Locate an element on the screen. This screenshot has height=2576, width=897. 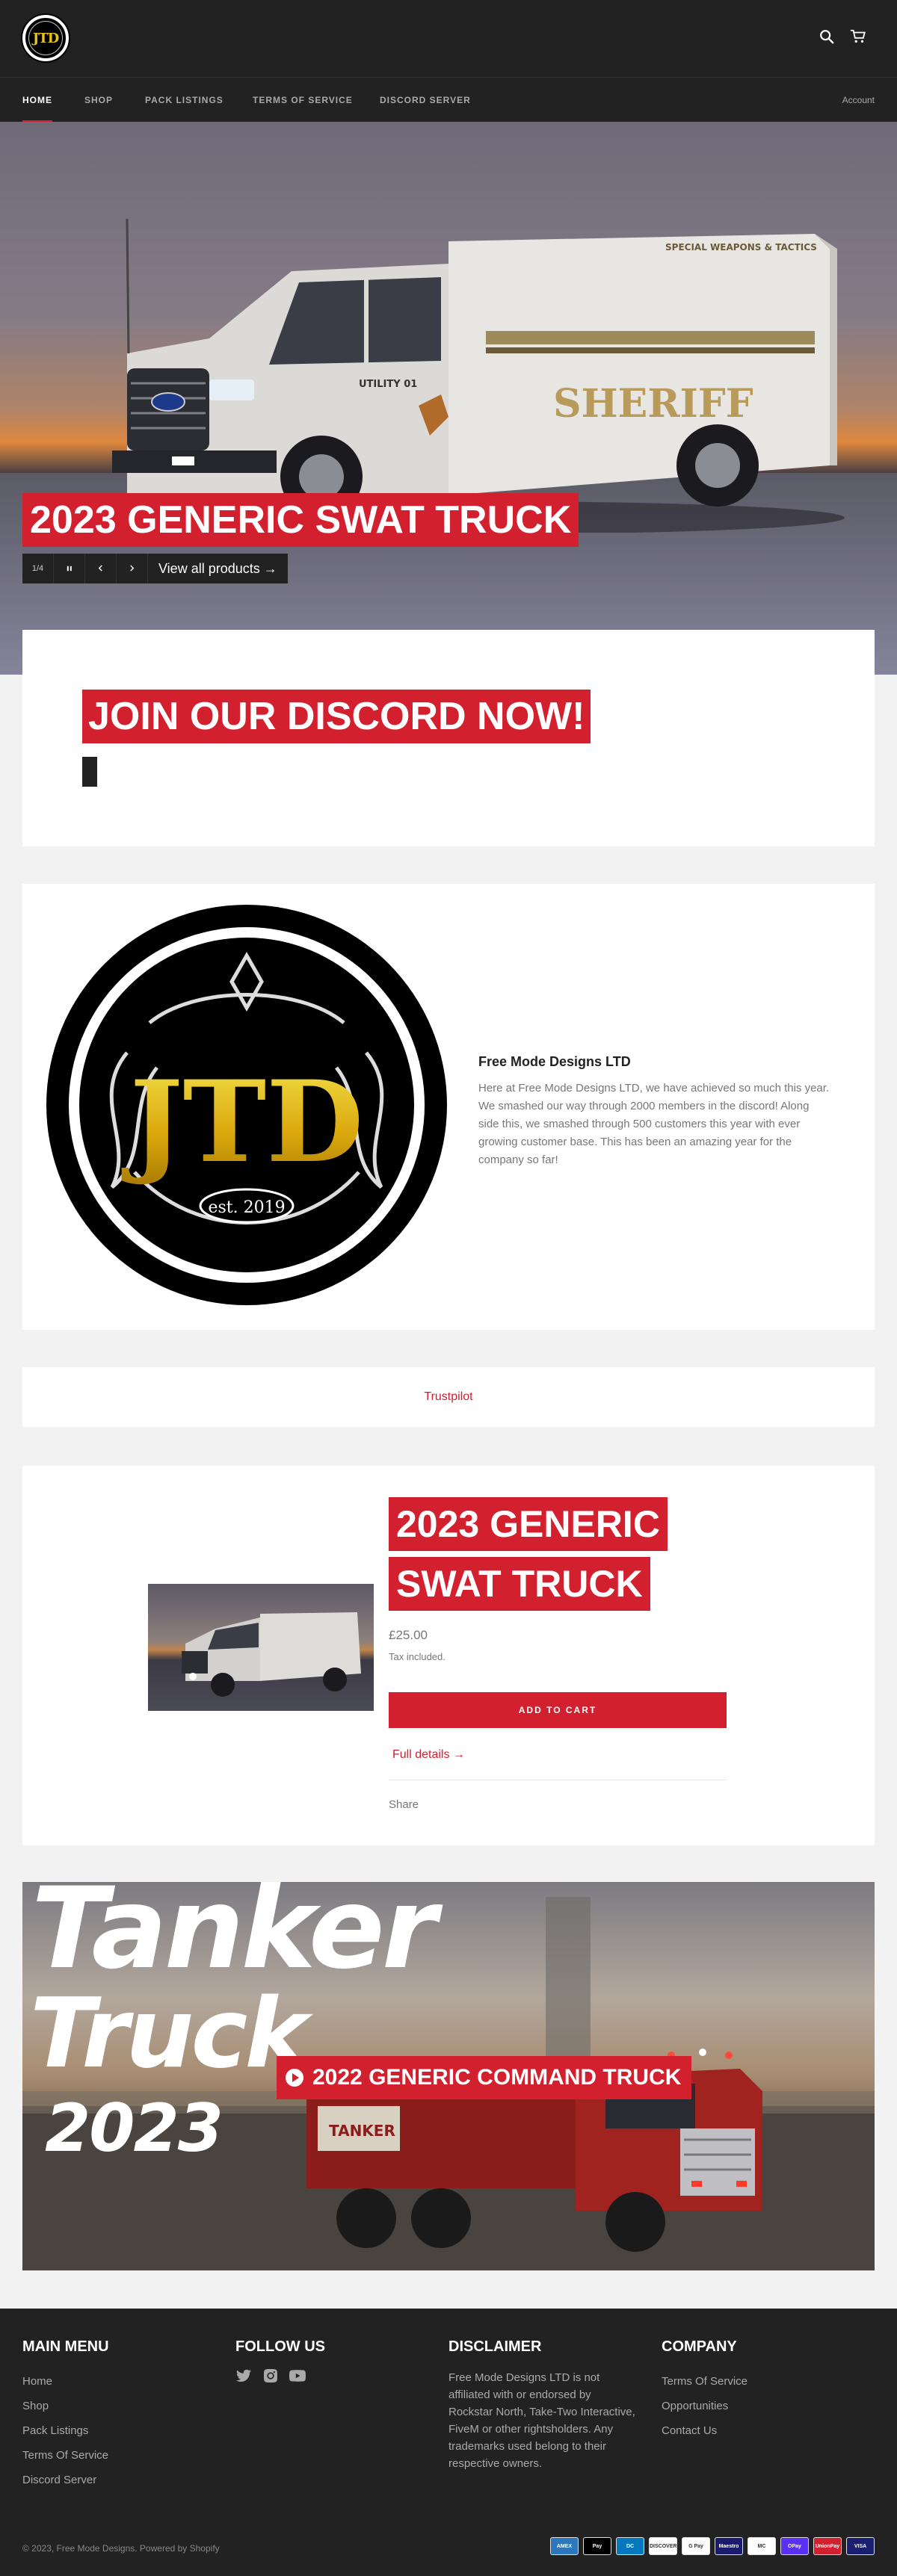
add-to-cart-button: ADD TO CART is located at coordinates (558, 1710).